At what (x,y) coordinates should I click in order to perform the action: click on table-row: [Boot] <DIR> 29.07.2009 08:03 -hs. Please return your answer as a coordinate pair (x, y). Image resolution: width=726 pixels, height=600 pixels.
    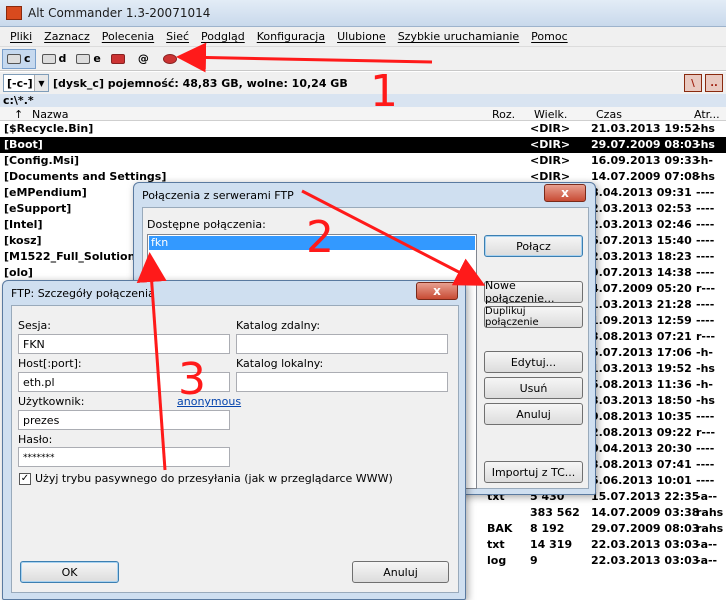
    Looking at the image, I should click on (363, 145).